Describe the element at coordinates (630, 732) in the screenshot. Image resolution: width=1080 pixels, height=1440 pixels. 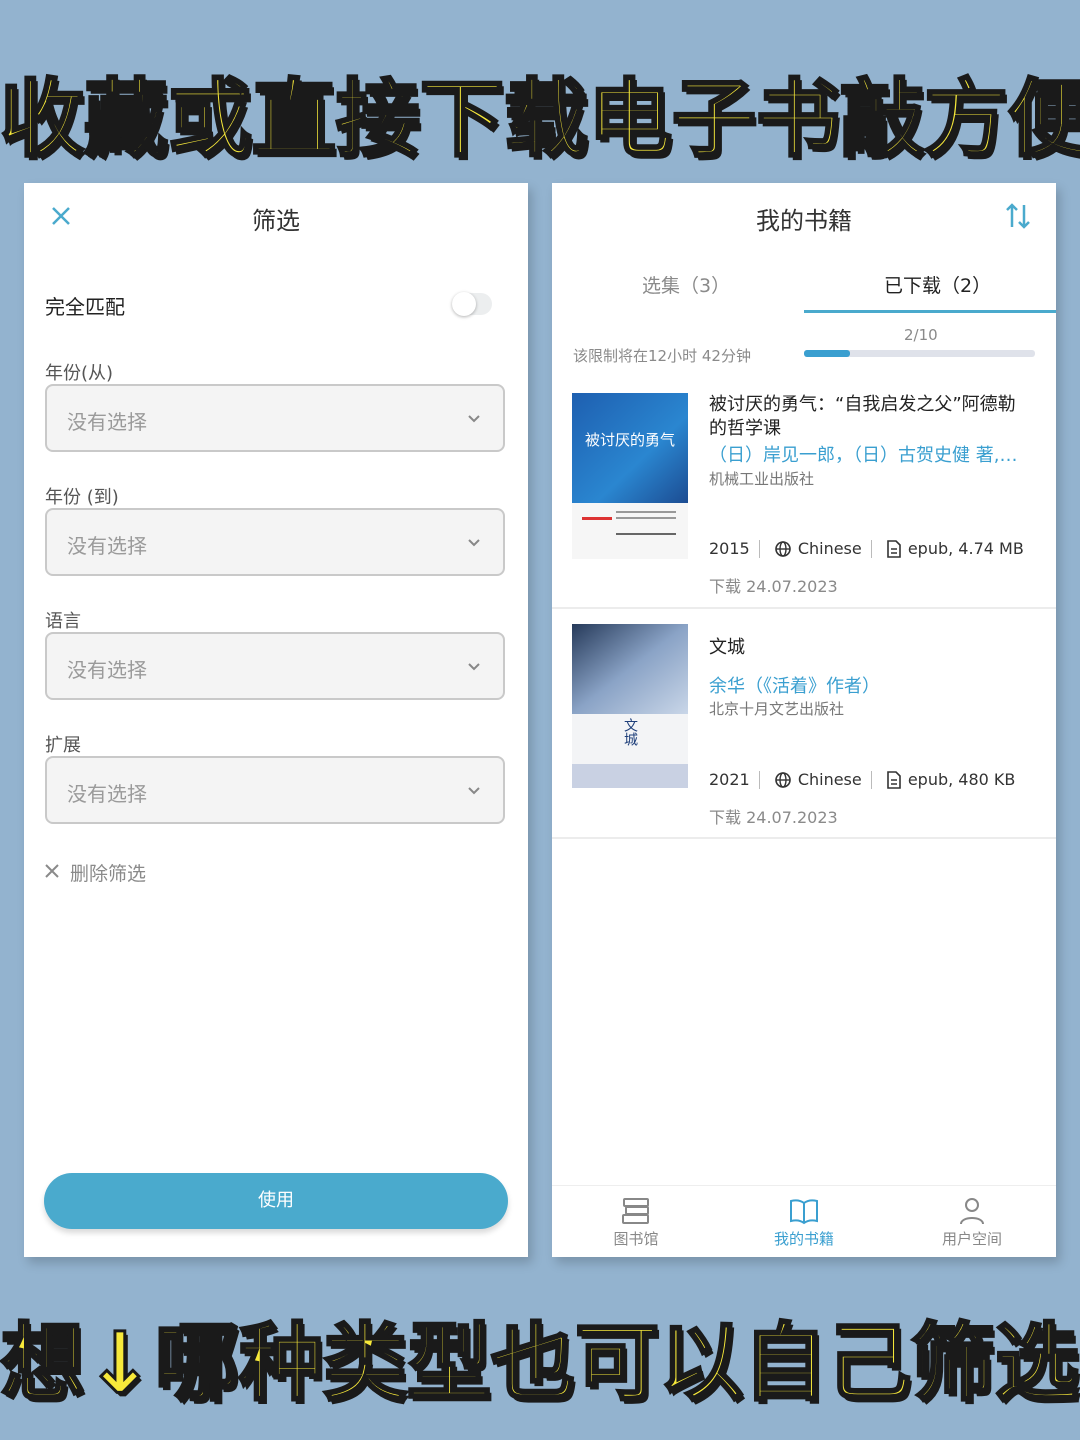
I see `cover-title: 文城` at that location.